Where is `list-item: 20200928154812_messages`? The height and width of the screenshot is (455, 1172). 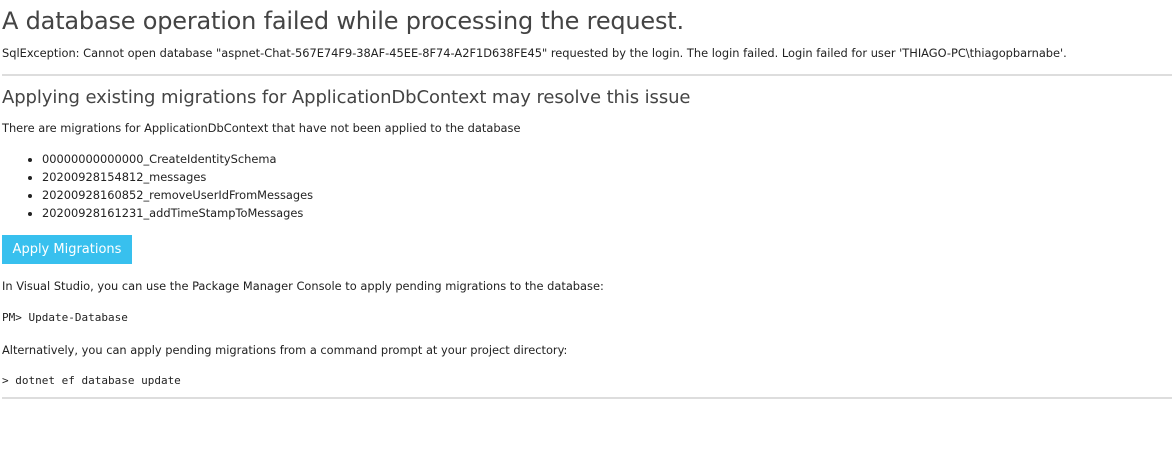
list-item: 20200928154812_messages is located at coordinates (177, 177).